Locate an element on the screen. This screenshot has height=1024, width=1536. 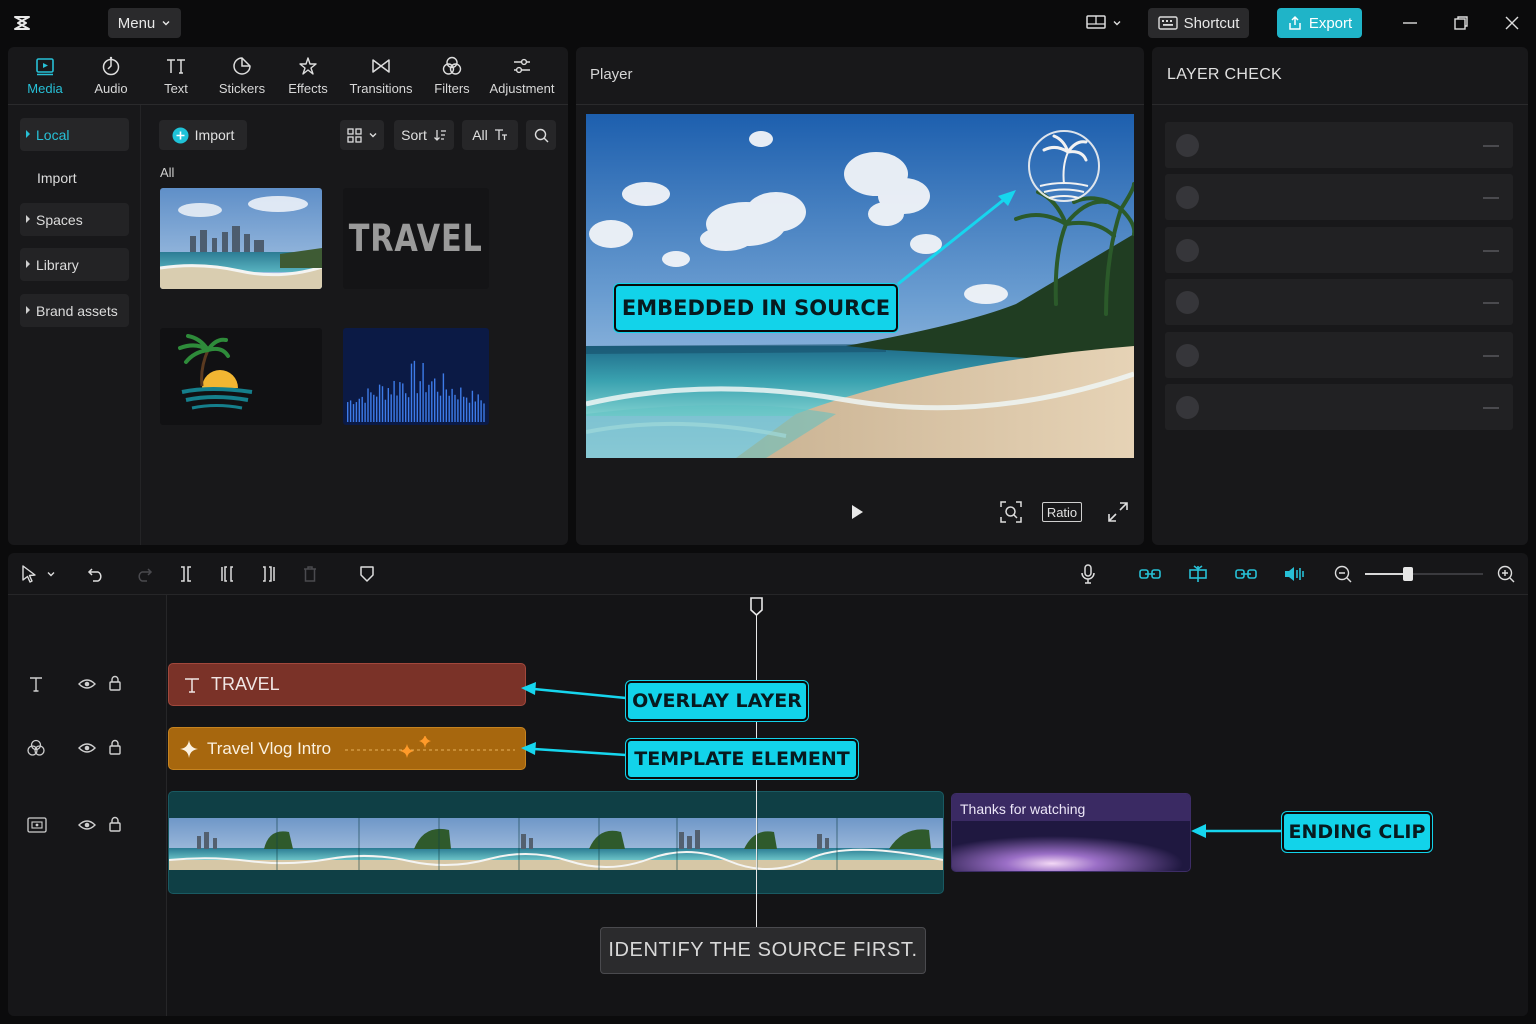
tab-stickers-label: Stickers is located at coordinates (242, 88).